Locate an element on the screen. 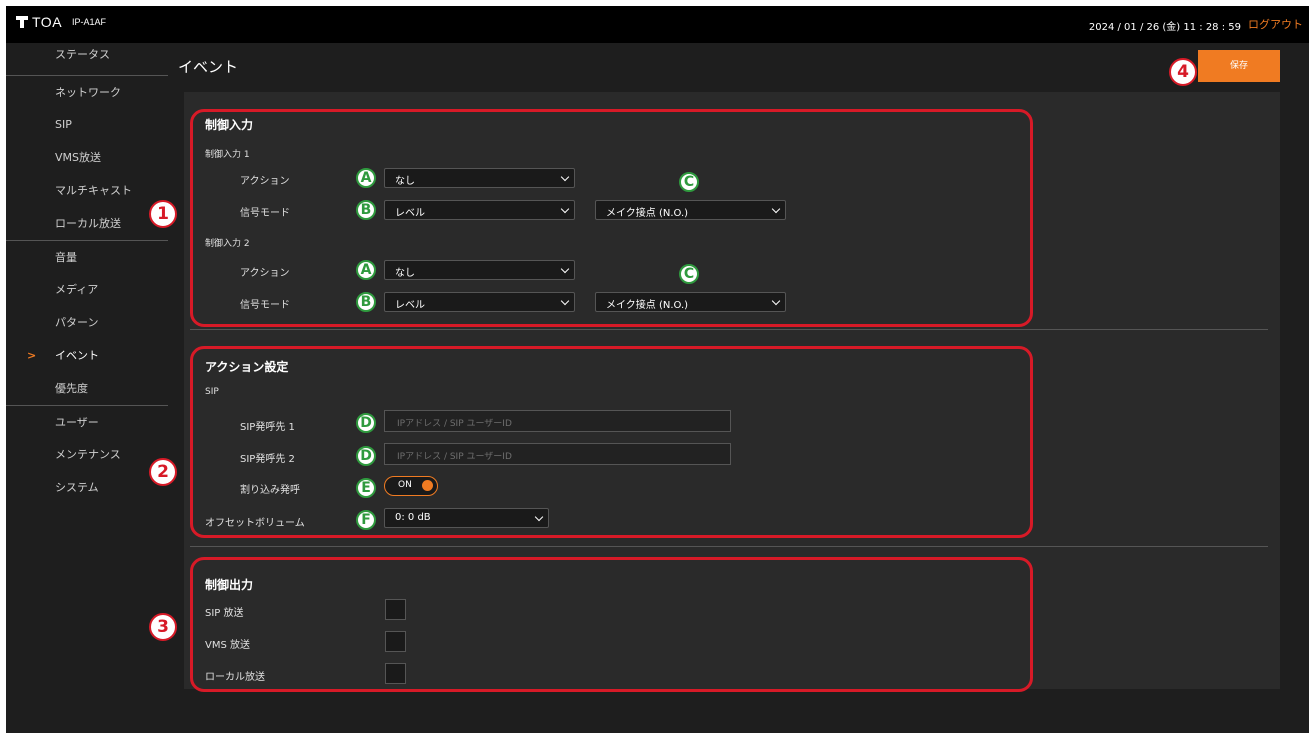 The height and width of the screenshot is (733, 1309). chevron-right-icon: > is located at coordinates (32, 355).